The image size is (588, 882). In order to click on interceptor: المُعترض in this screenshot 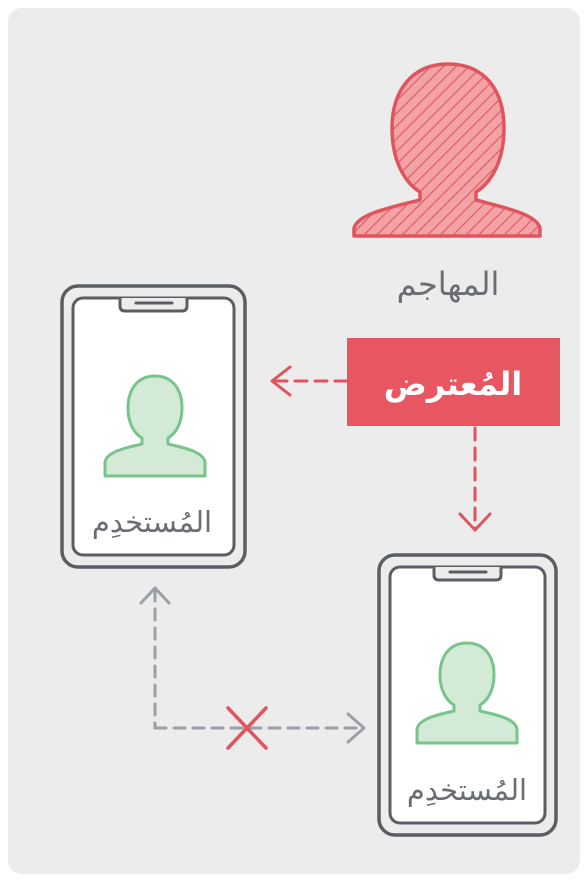, I will do `click(453, 382)`.